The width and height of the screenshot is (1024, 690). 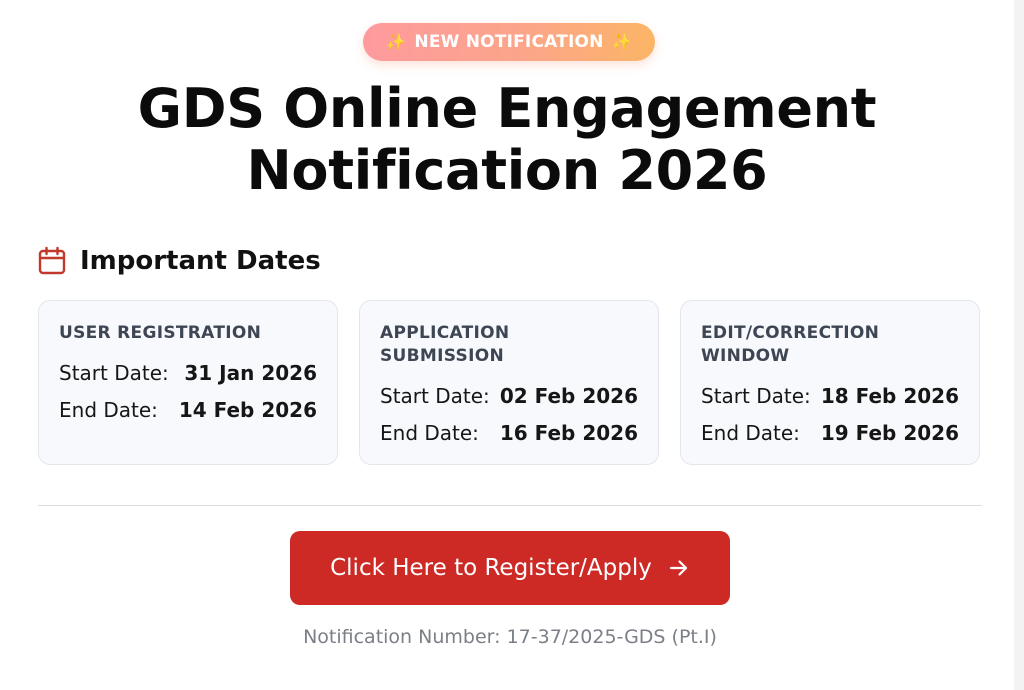 I want to click on card-title: EDIT/CORRECTION WINDOW, so click(x=790, y=344).